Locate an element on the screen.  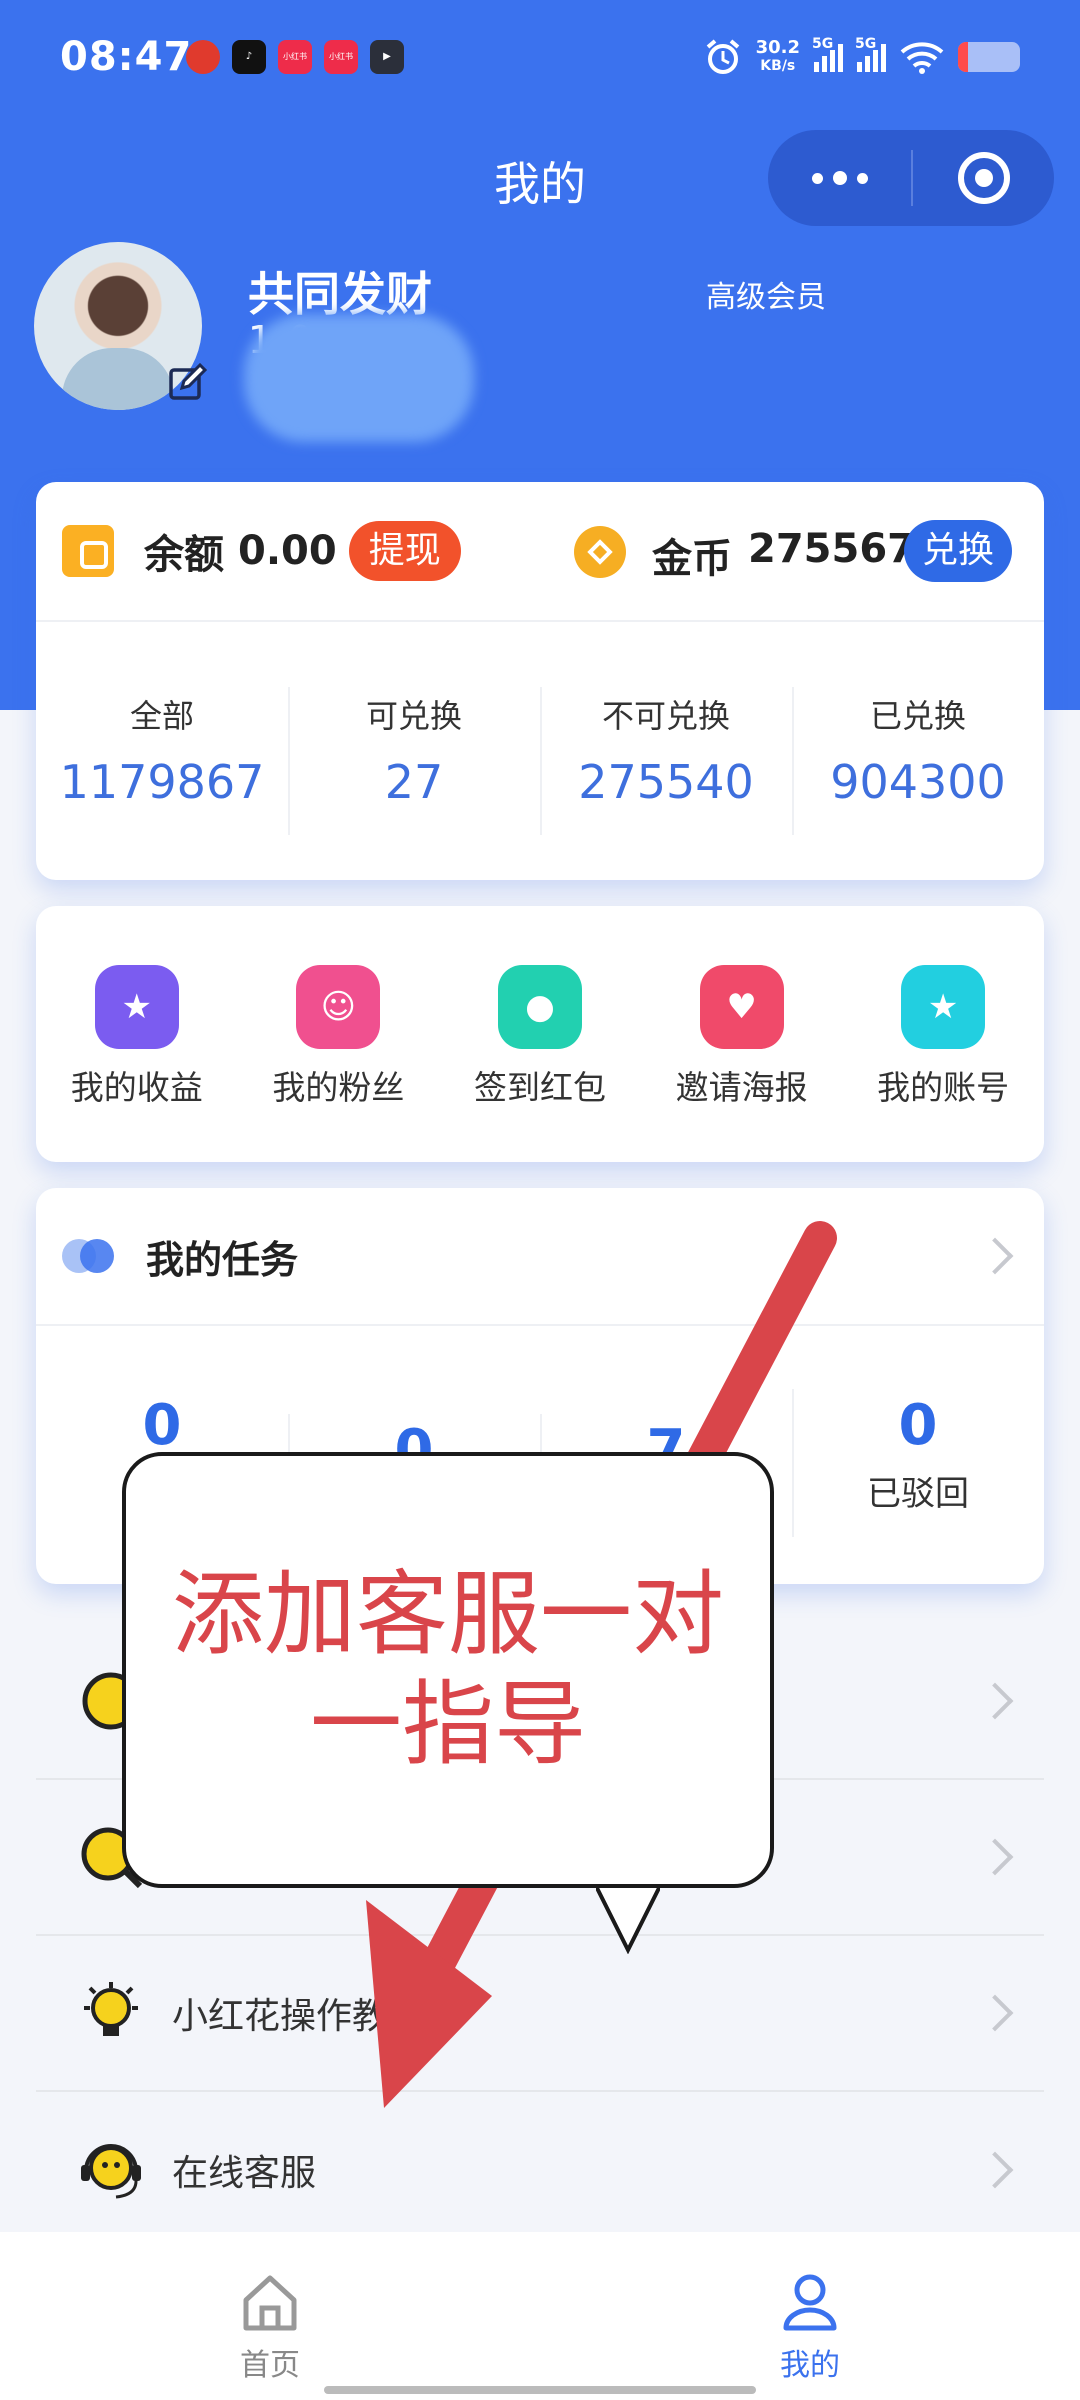
function-menu: ★ 我的收益 ☺ 我的粉丝 ● 签到红包 ♥ 邀请海报 ★ 我的账号 is located at coordinates (540, 1034).